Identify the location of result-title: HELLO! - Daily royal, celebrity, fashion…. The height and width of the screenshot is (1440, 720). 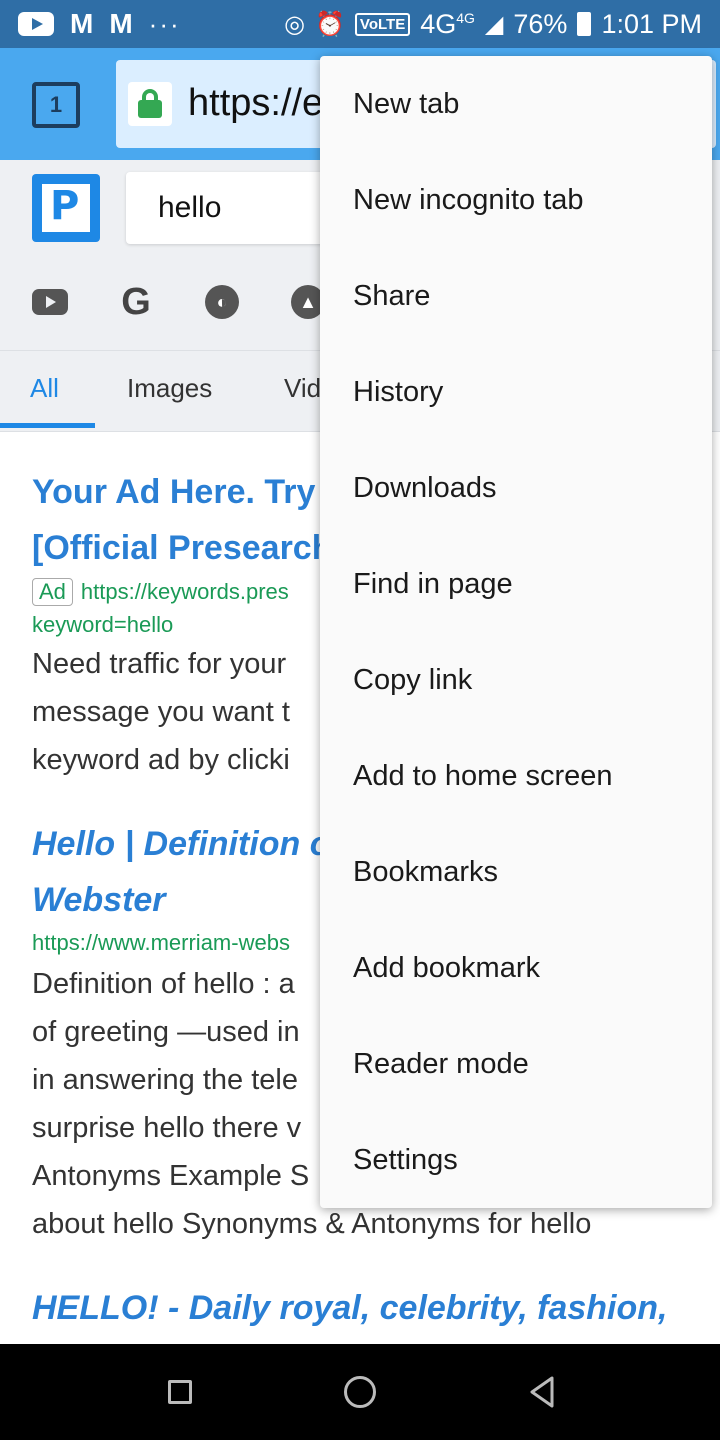
(349, 1308).